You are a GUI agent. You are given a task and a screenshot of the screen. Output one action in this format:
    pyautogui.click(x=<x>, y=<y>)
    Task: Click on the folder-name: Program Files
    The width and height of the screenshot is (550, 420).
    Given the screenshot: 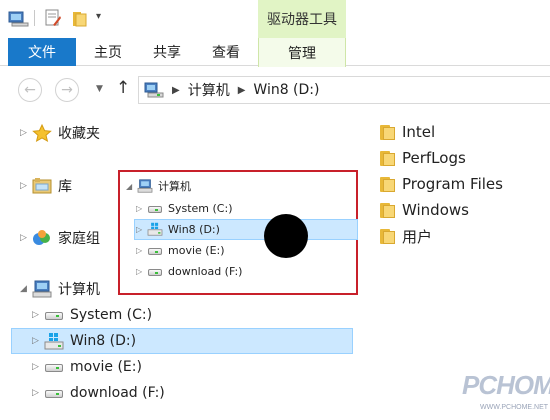 What is the action you would take?
    pyautogui.click(x=452, y=184)
    